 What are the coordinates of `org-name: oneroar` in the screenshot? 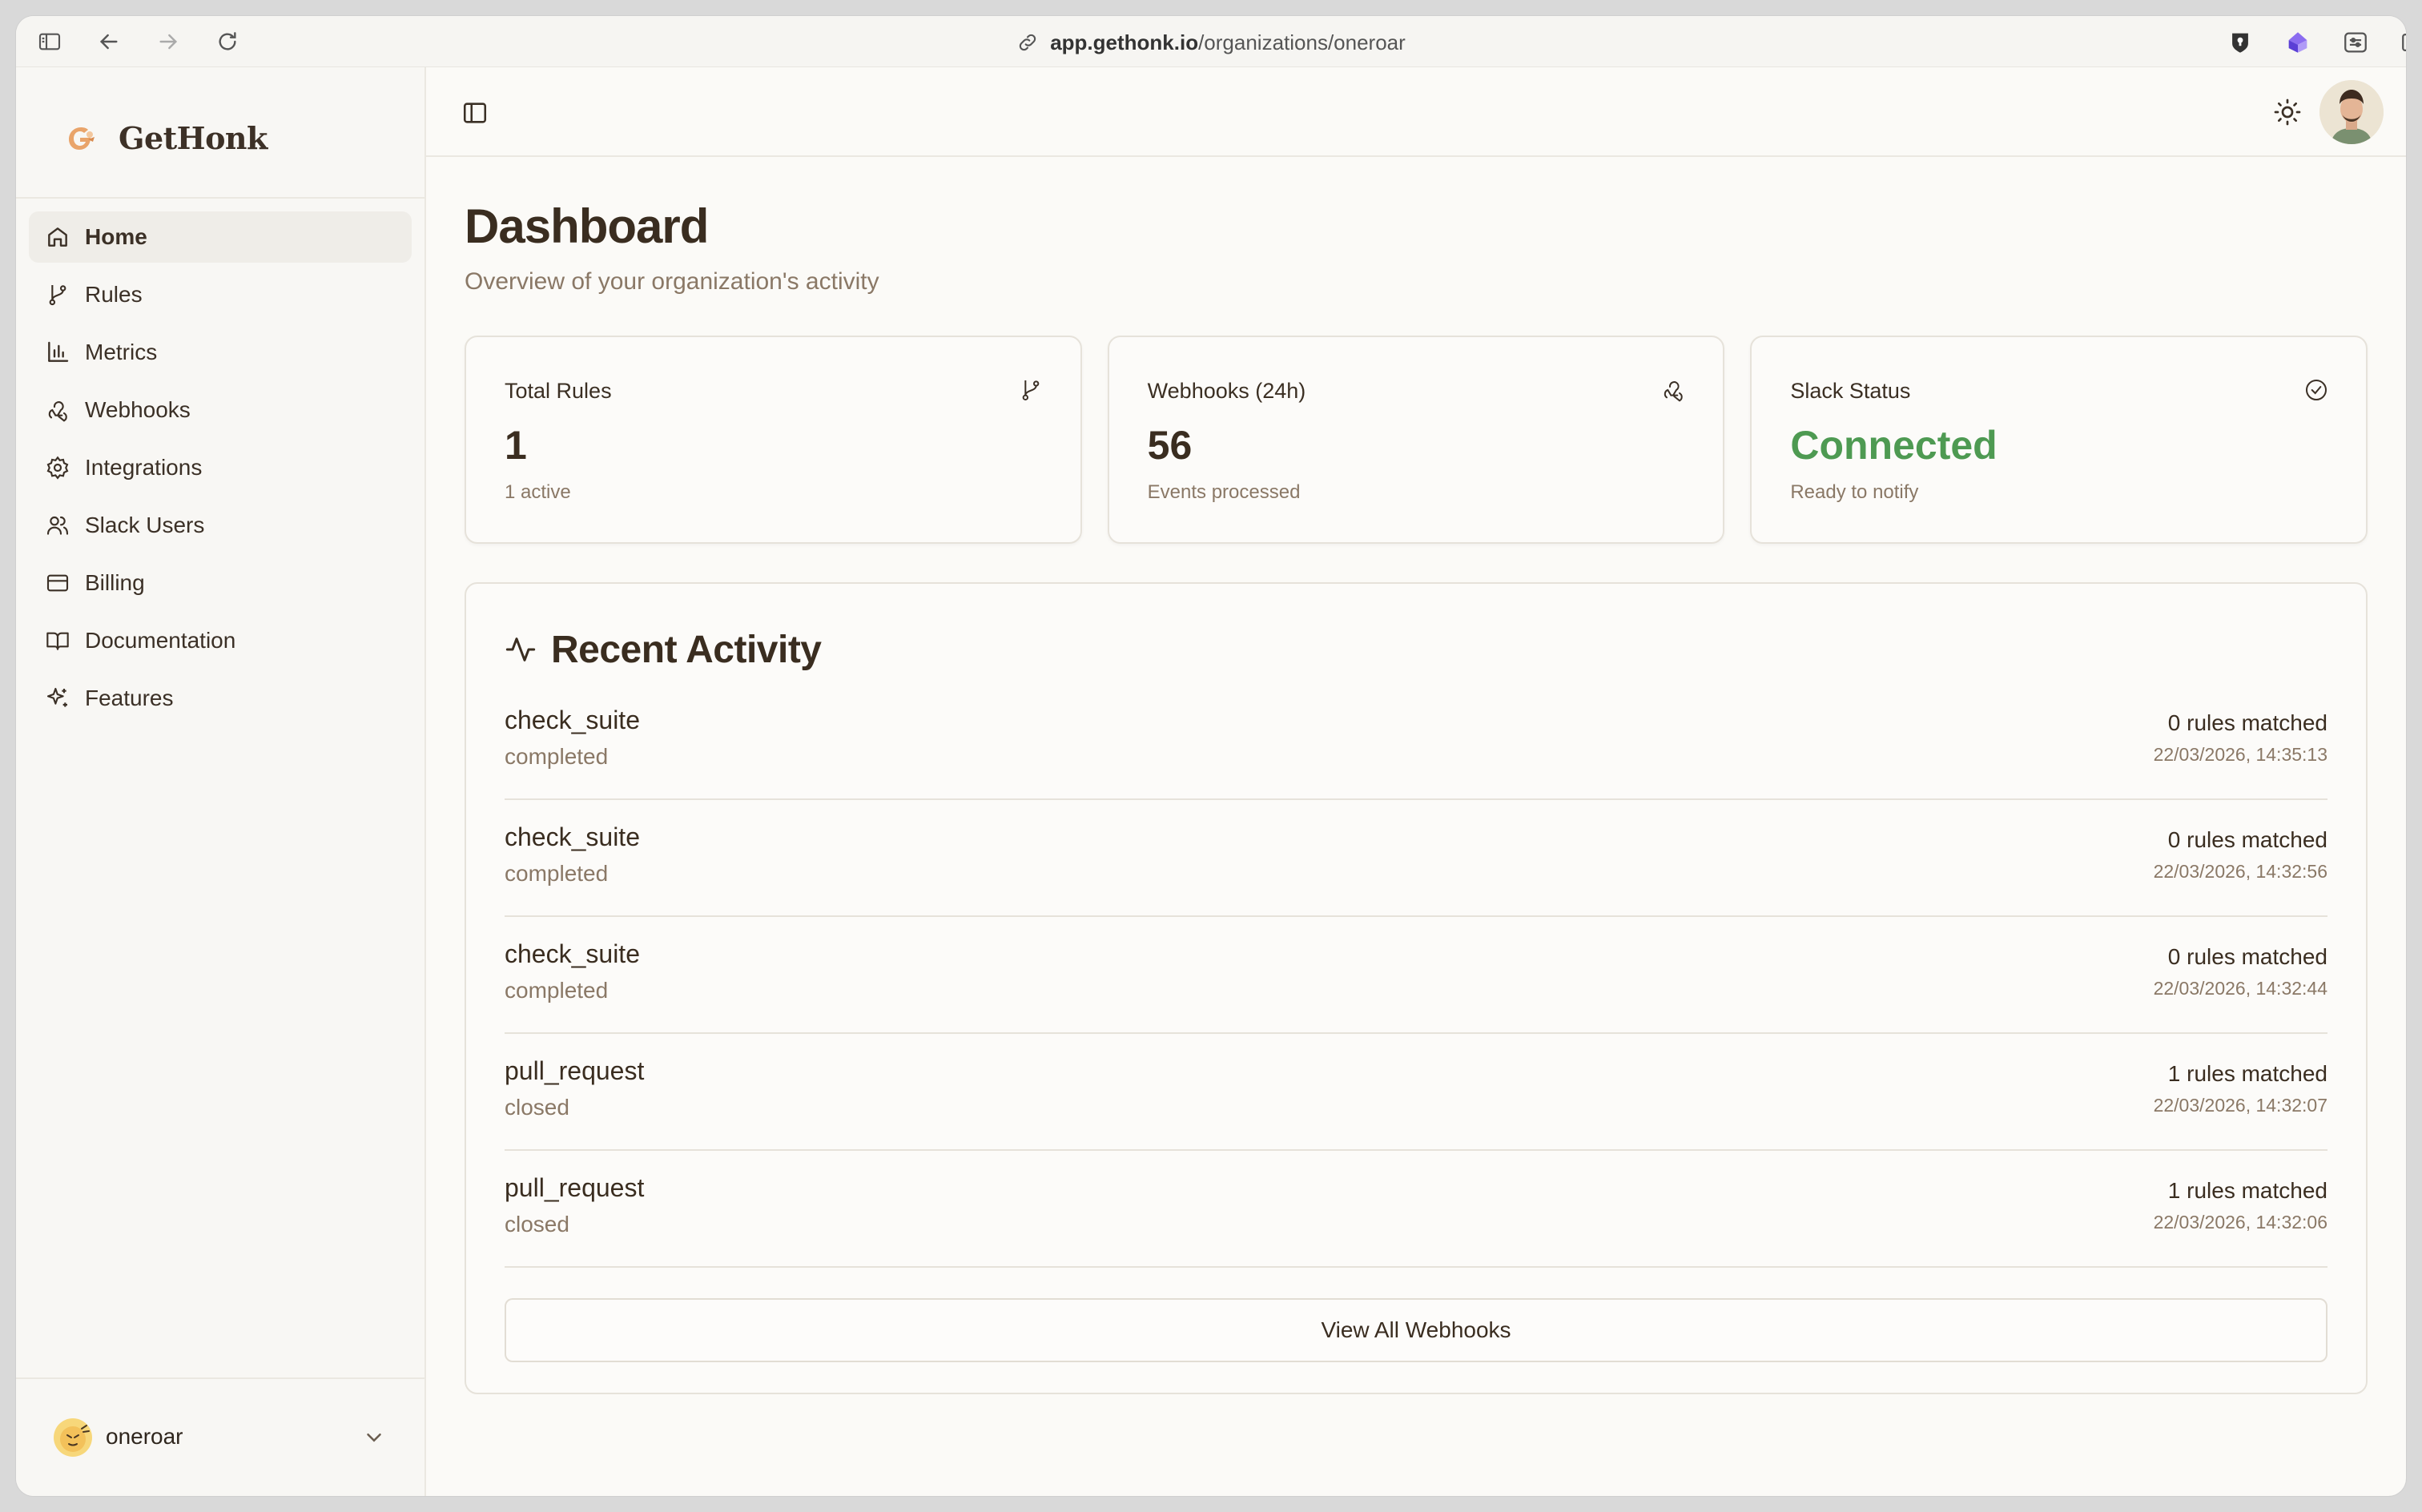 It's located at (144, 1436).